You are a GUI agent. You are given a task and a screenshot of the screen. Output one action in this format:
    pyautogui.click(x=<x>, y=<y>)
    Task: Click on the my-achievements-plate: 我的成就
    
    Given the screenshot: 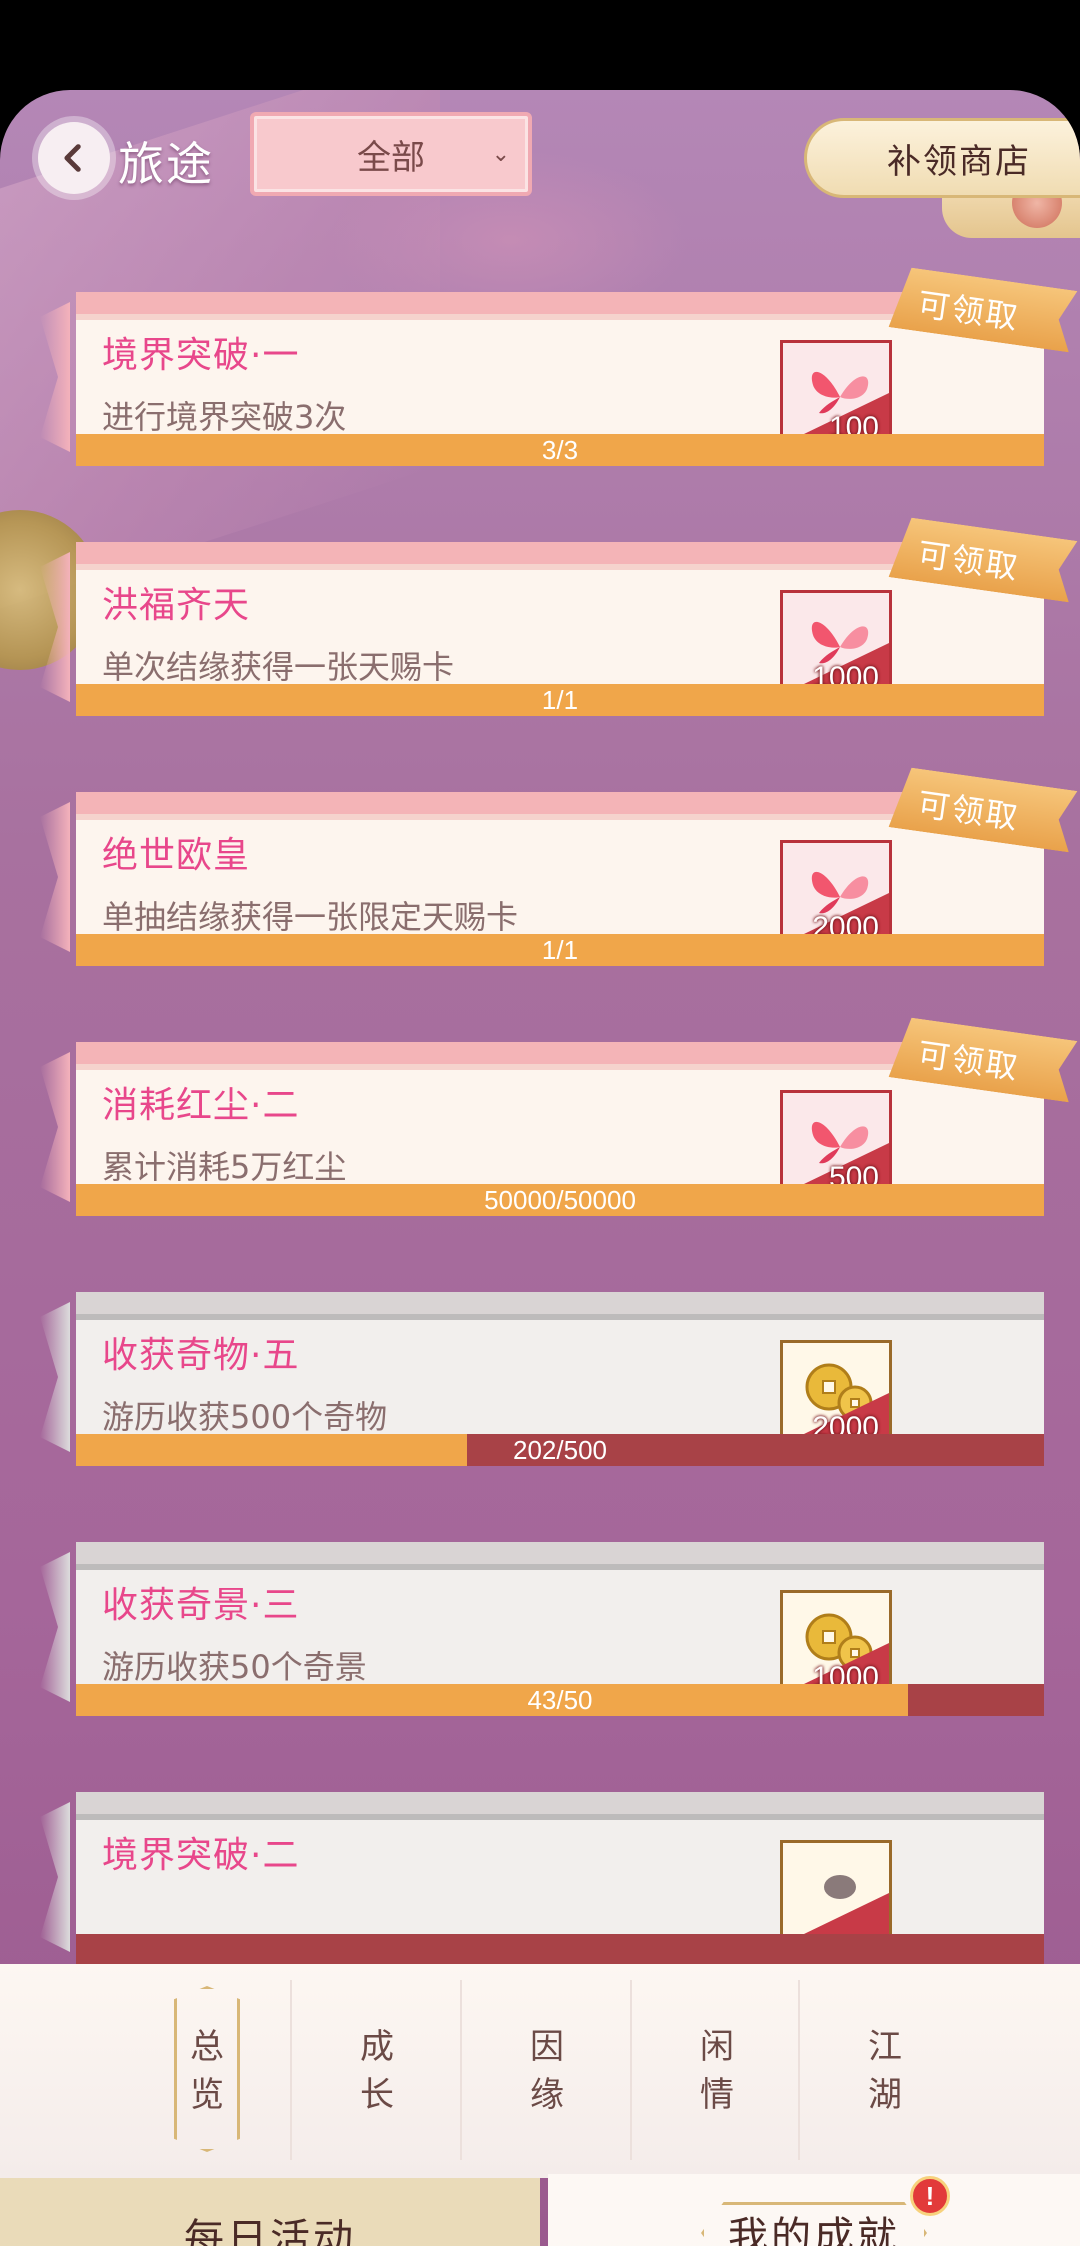 What is the action you would take?
    pyautogui.click(x=814, y=2224)
    